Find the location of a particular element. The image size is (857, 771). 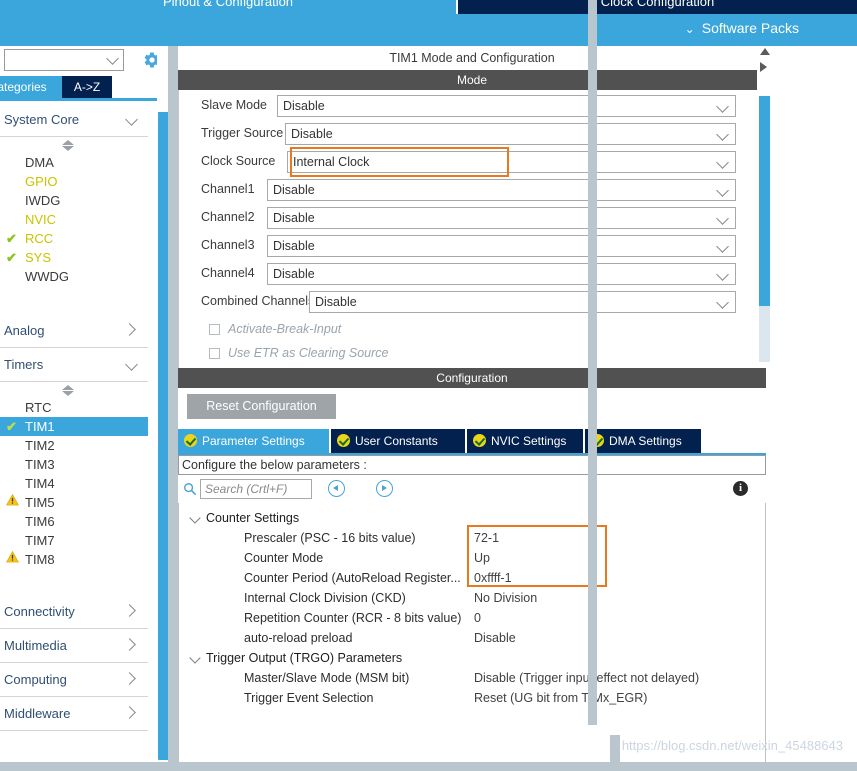

tree-parameter-value: Reset (UG bit from TIMx_EGR) is located at coordinates (560, 698).